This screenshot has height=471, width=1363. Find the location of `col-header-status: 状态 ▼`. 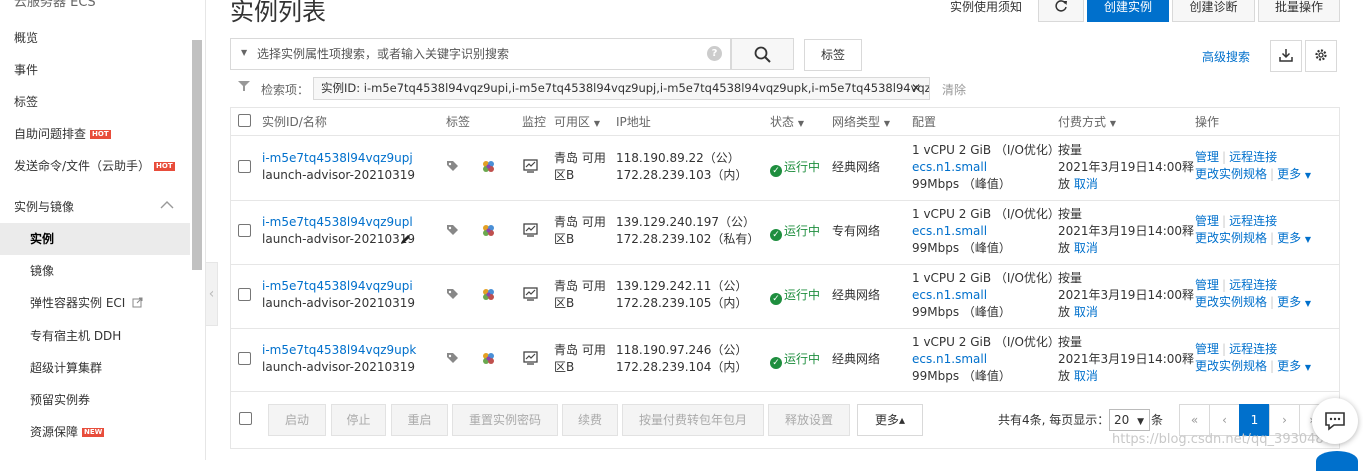

col-header-status: 状态 ▼ is located at coordinates (787, 122).